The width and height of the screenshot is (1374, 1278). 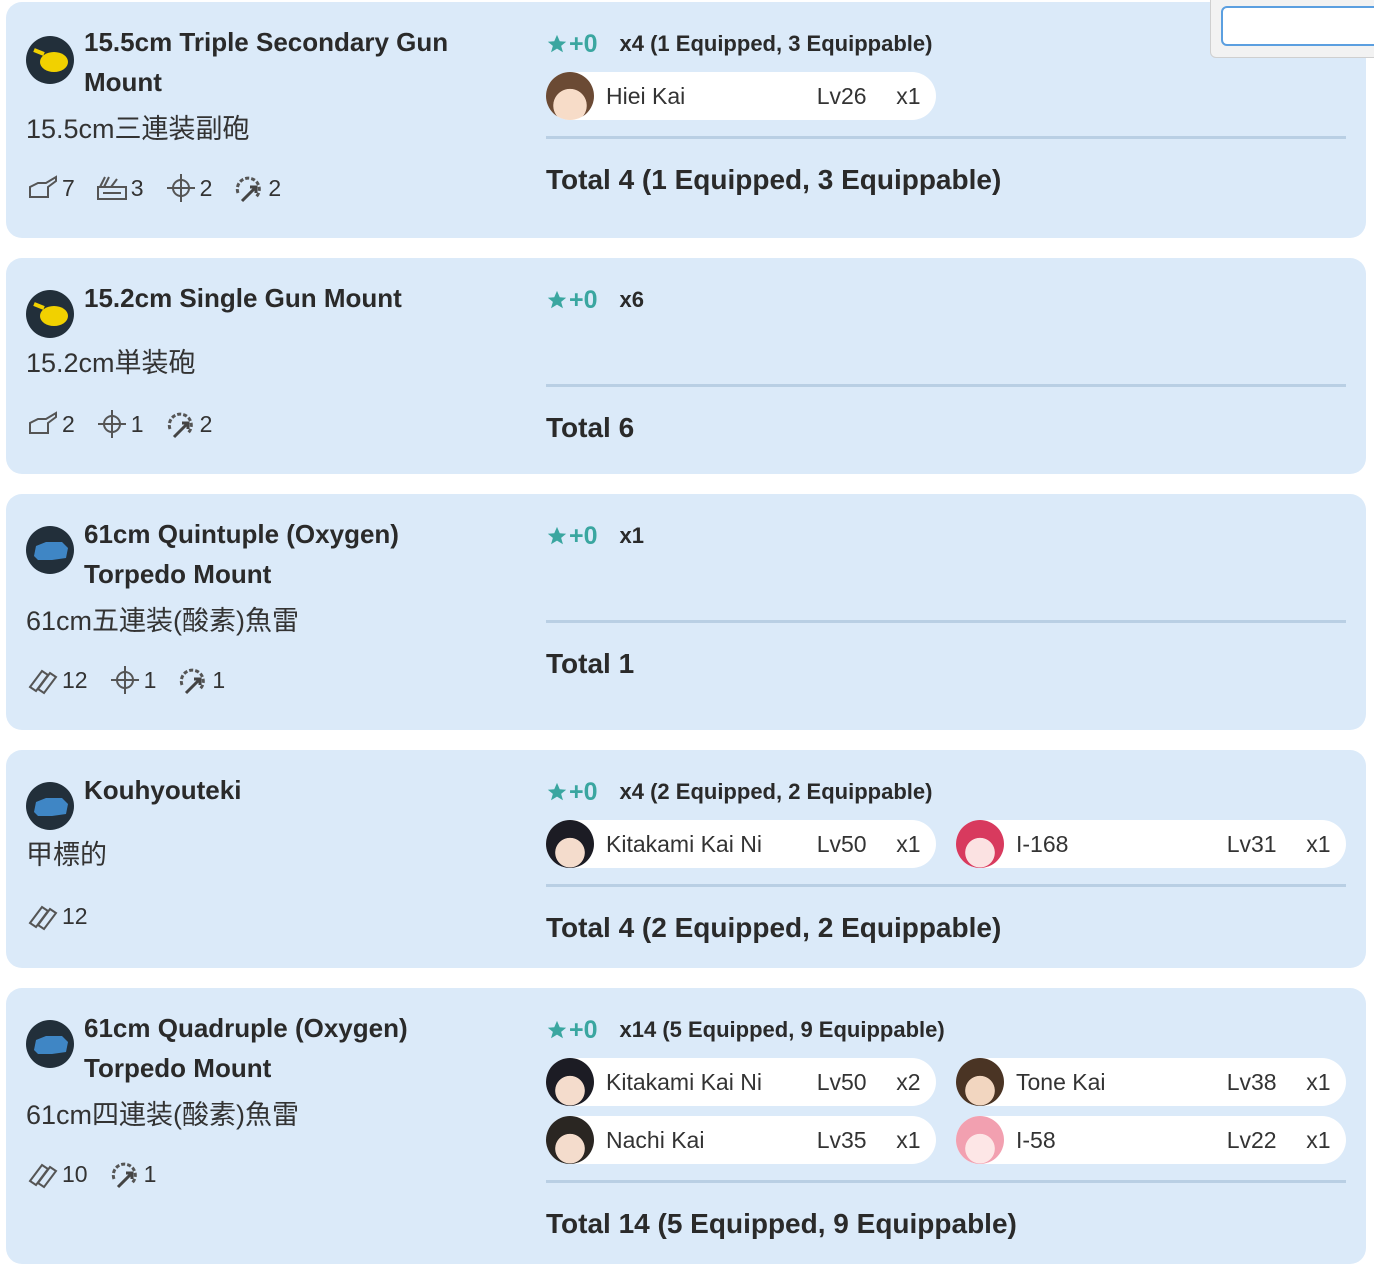 I want to click on ship-chip: I-168 Lv31 x1, so click(x=1151, y=844).